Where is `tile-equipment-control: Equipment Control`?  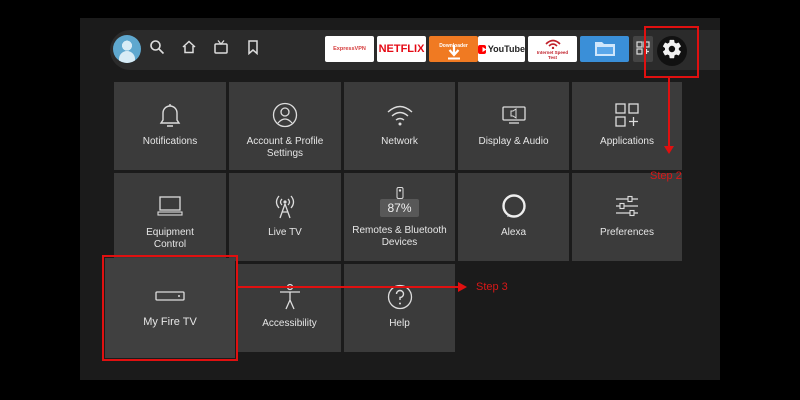
tile-equipment-control: Equipment Control is located at coordinates (170, 217).